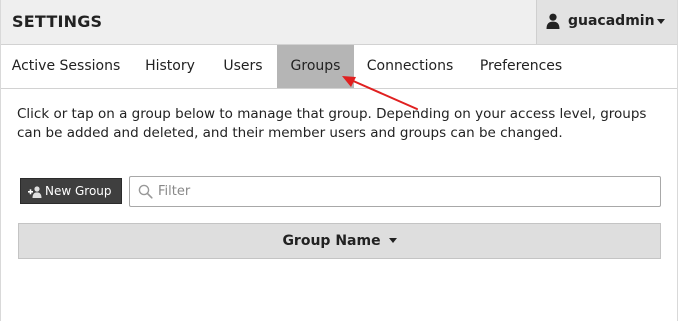  I want to click on user-menu-button: guacadmin, so click(606, 22).